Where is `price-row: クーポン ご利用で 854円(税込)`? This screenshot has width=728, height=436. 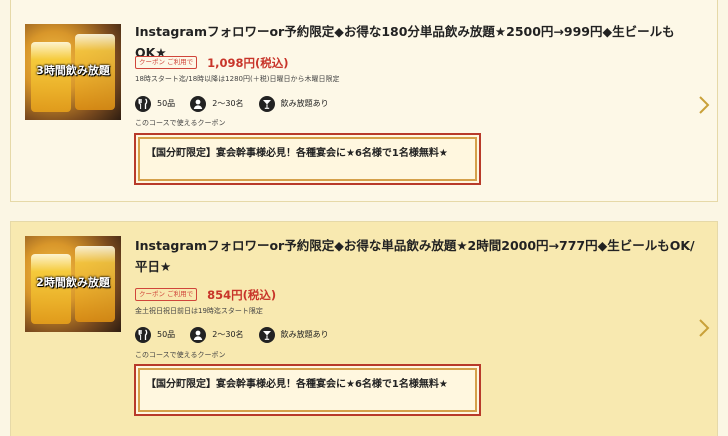 price-row: クーポン ご利用で 854円(税込) is located at coordinates (206, 293).